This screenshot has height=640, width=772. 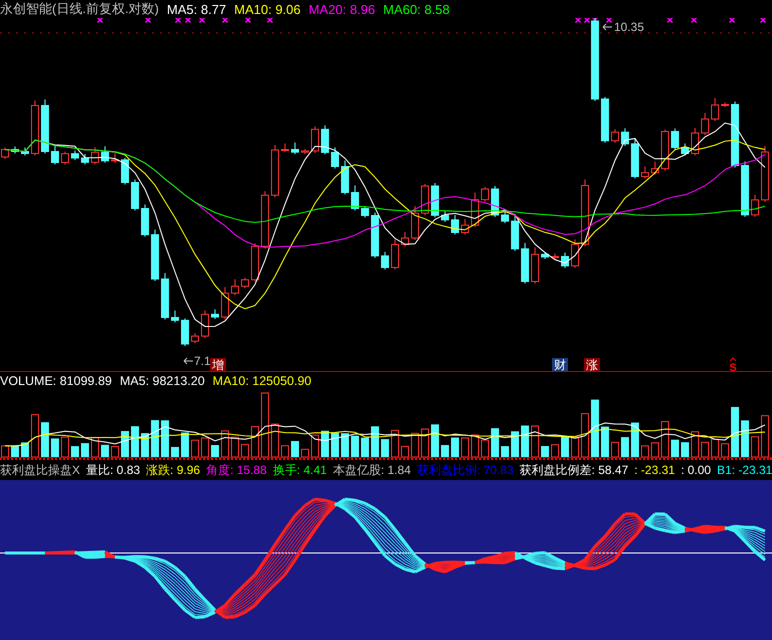 What do you see at coordinates (465, 470) in the screenshot?
I see `indicator-readout: 获利盘比例: 70.83` at bounding box center [465, 470].